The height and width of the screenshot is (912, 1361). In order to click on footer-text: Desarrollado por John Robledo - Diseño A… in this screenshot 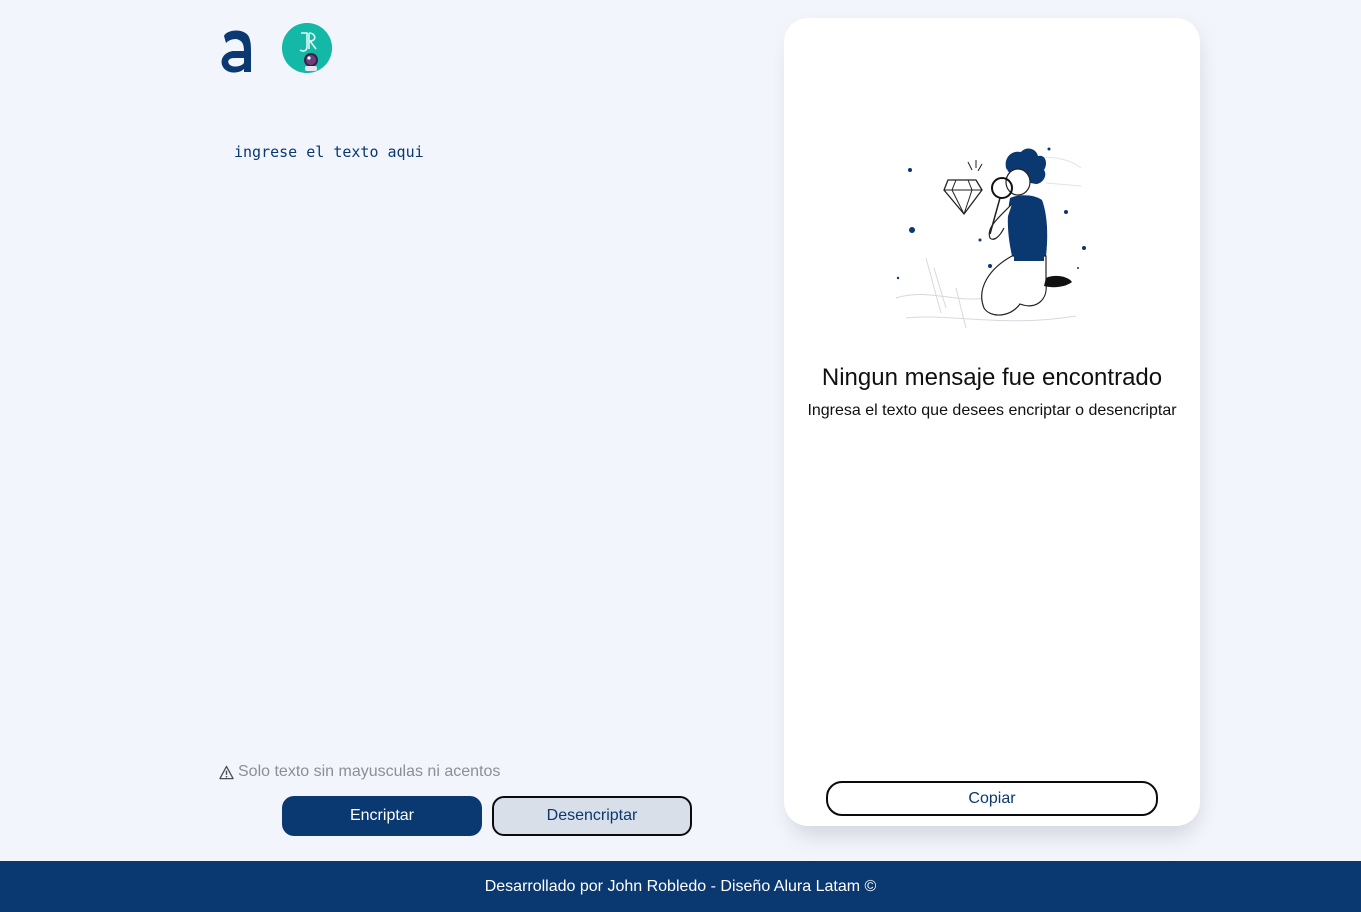, I will do `click(680, 886)`.